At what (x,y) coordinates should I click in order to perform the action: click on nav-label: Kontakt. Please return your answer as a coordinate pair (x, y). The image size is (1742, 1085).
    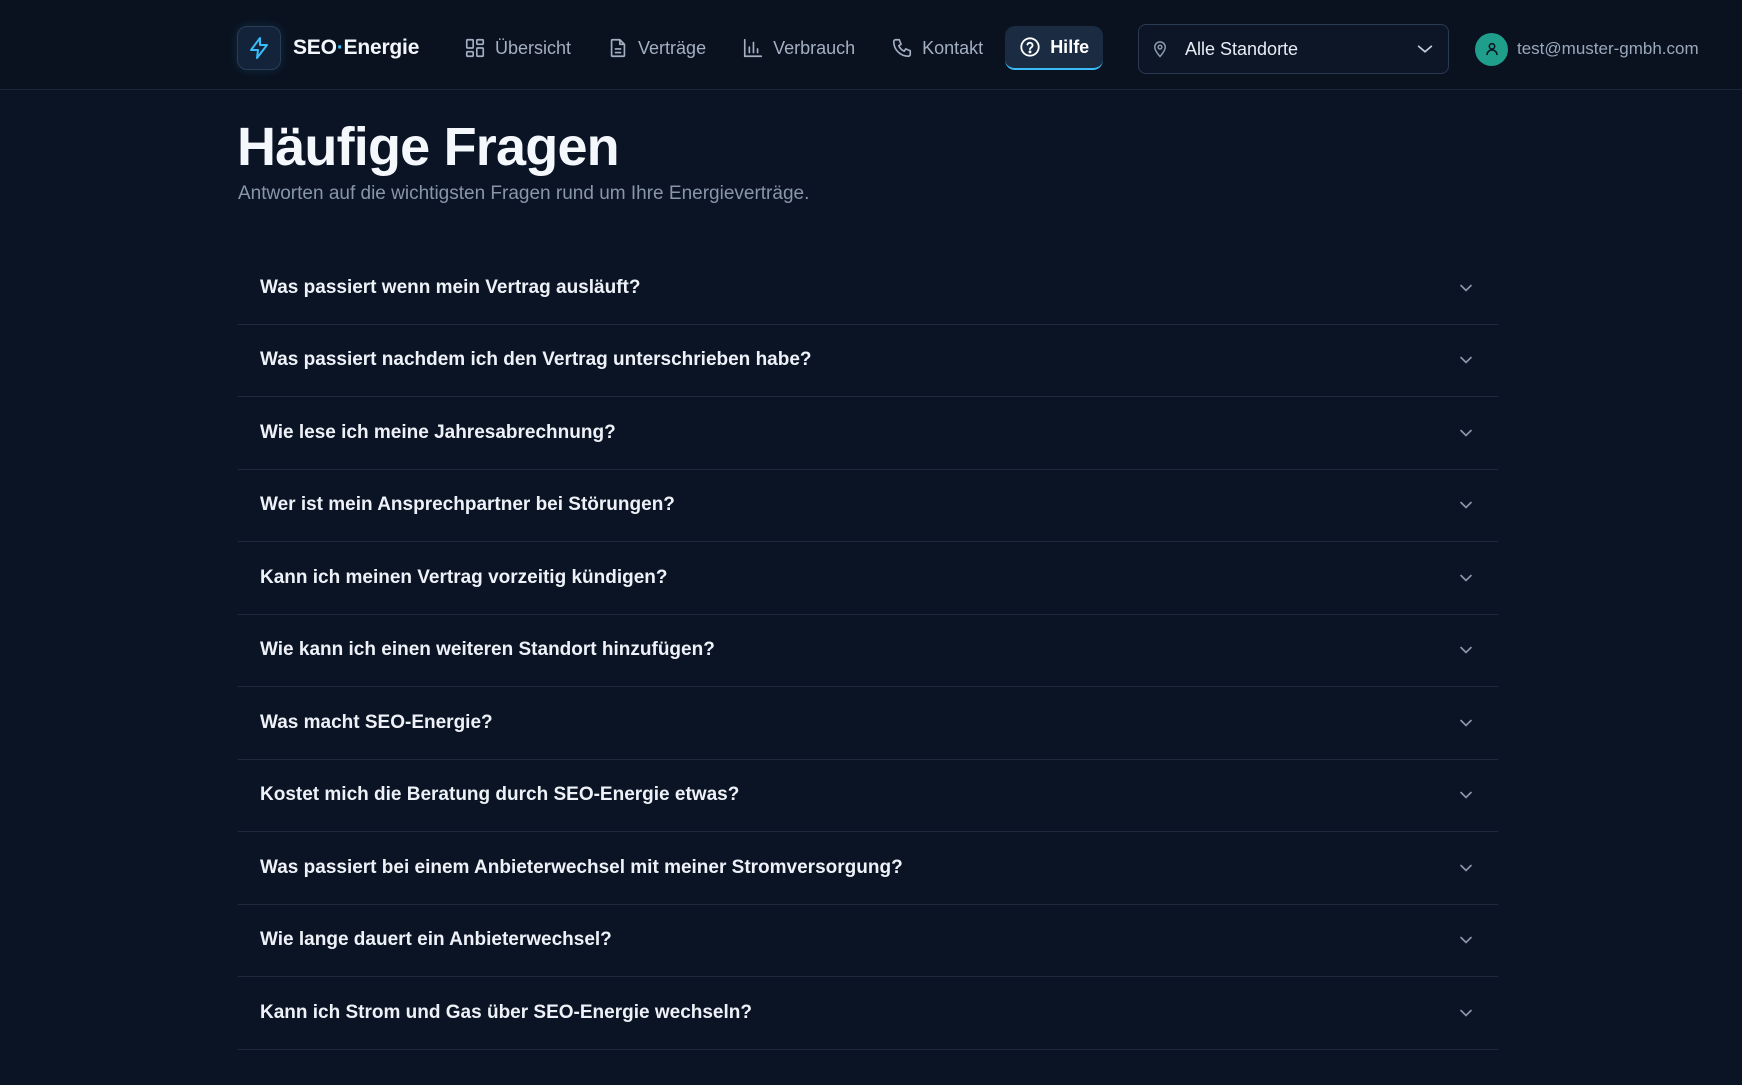
    Looking at the image, I should click on (953, 47).